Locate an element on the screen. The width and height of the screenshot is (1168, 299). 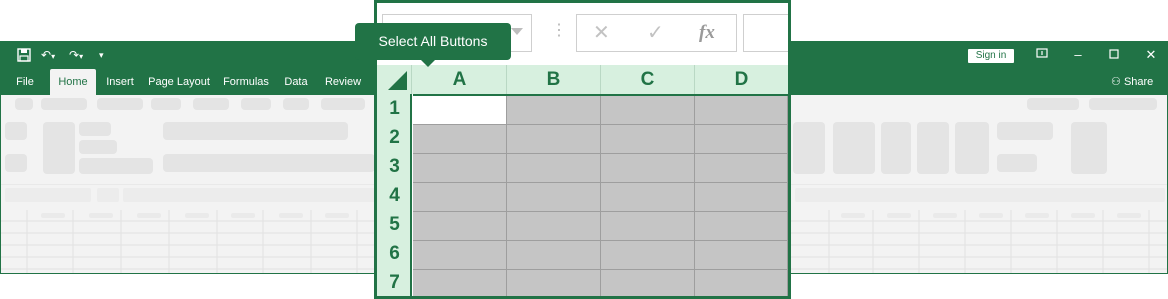
customize-toolbar-icon: ▾ is located at coordinates (101, 55).